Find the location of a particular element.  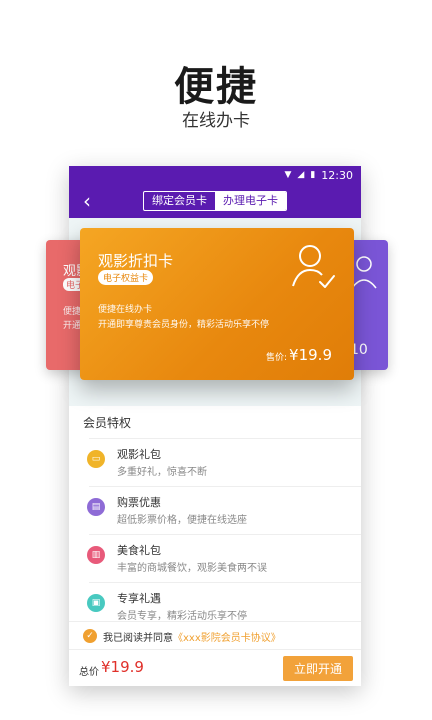

card-main-price: 售价: ¥19.9 is located at coordinates (299, 355).